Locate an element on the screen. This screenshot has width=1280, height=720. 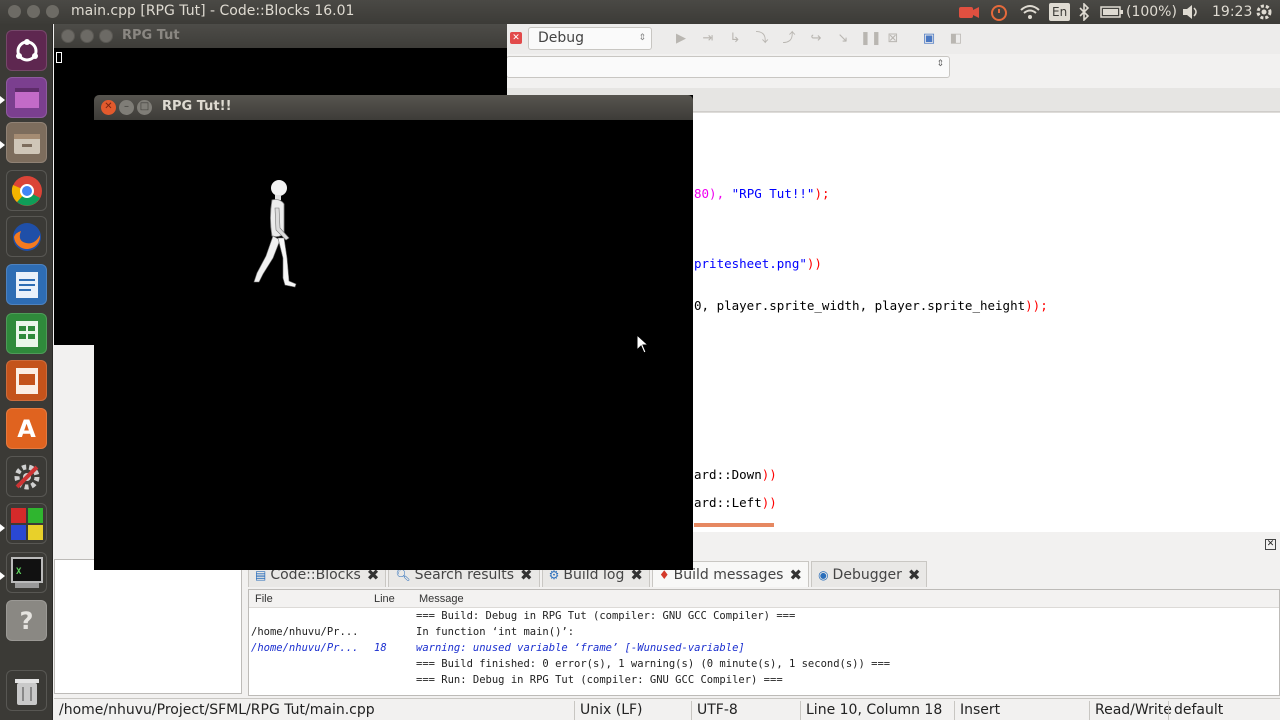
build-target-select: Debug ⇕ is located at coordinates (590, 38).